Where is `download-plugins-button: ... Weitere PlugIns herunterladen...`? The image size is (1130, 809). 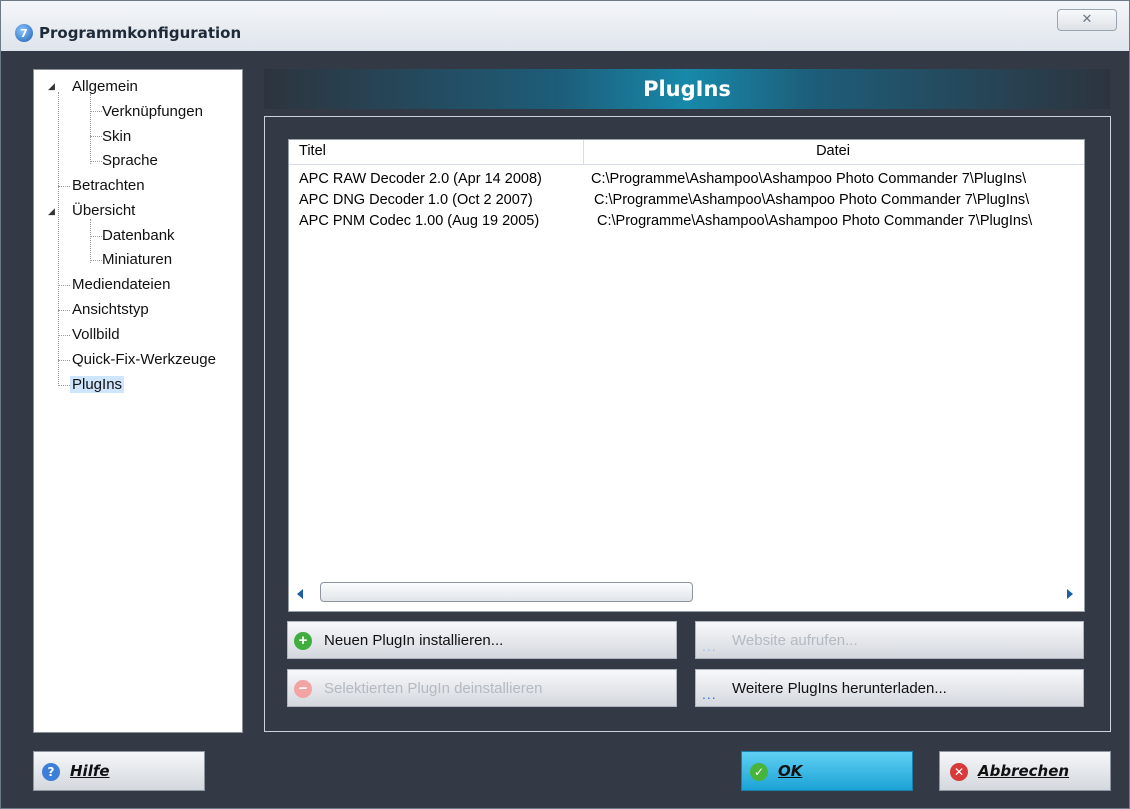
download-plugins-button: ... Weitere PlugIns herunterladen... is located at coordinates (889, 688).